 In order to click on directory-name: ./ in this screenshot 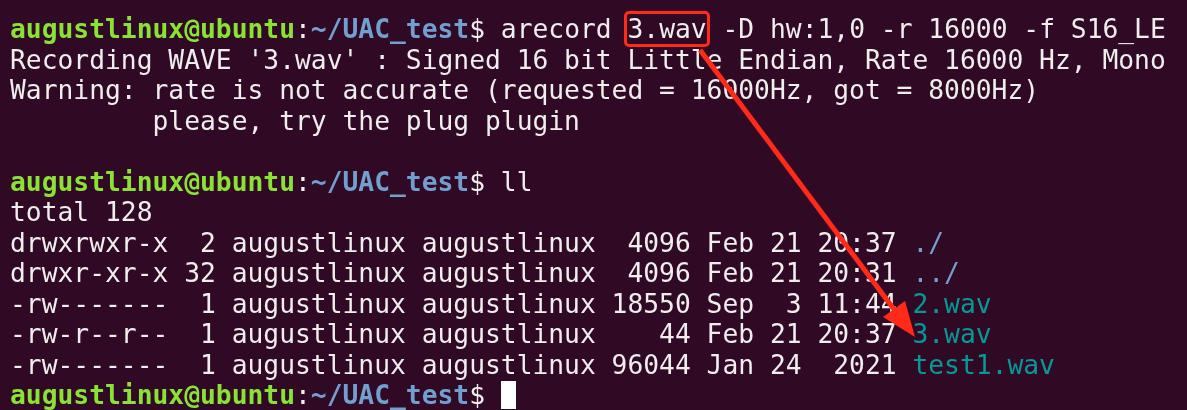, I will do `click(928, 242)`.